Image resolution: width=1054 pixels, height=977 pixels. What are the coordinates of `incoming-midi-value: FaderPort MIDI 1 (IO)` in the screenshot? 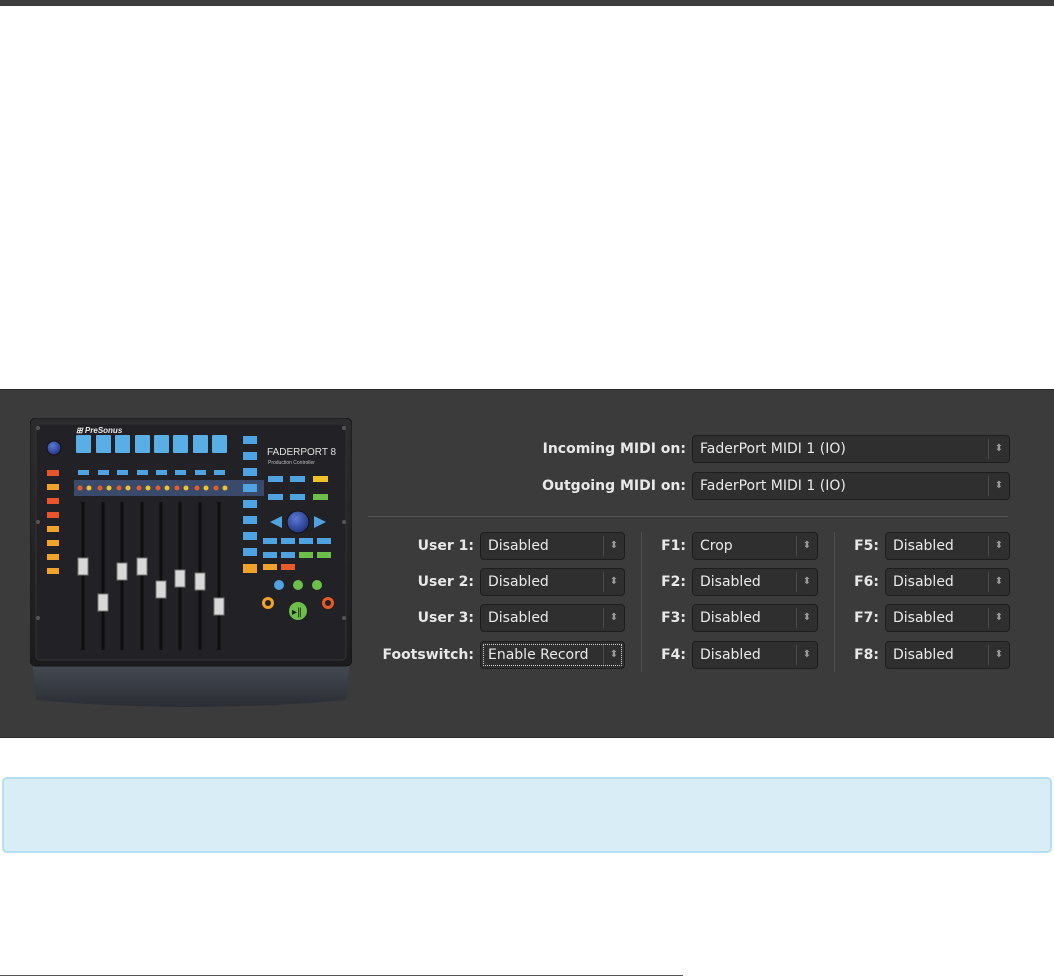 It's located at (773, 449).